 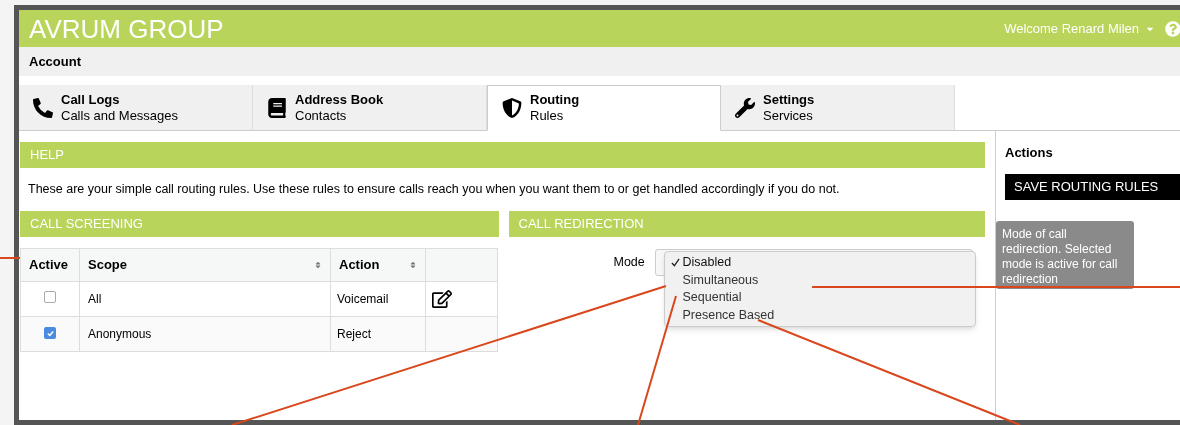 What do you see at coordinates (91, 99) in the screenshot?
I see `tab-title: Call Logs` at bounding box center [91, 99].